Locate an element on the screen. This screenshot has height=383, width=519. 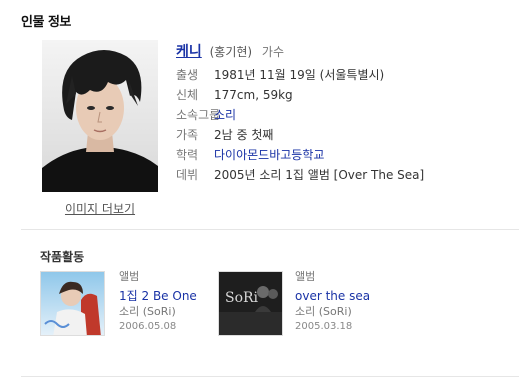
info-row-debut: 데뷔 2005년 소리 1집 앨범 [Over The Sea] is located at coordinates (300, 178).